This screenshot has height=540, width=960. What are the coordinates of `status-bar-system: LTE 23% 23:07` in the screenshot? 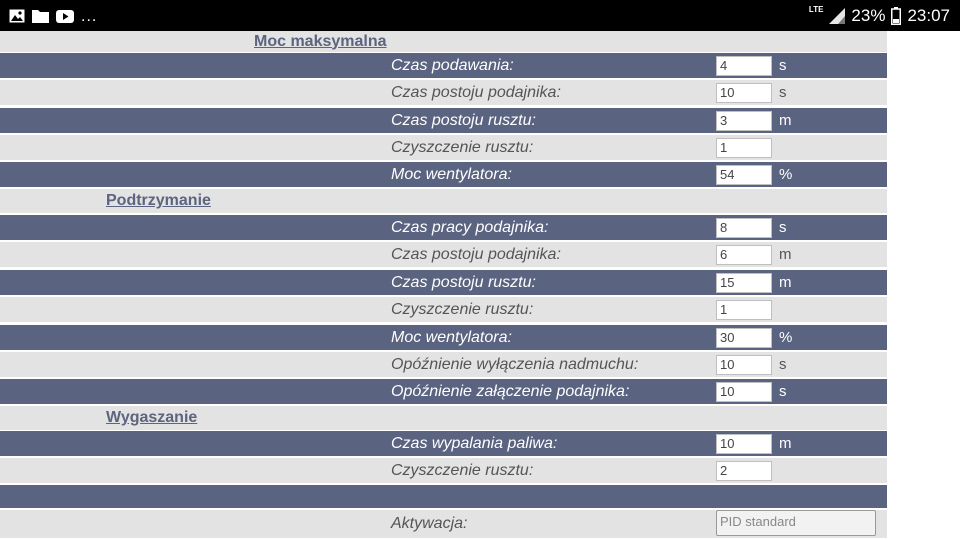 It's located at (879, 16).